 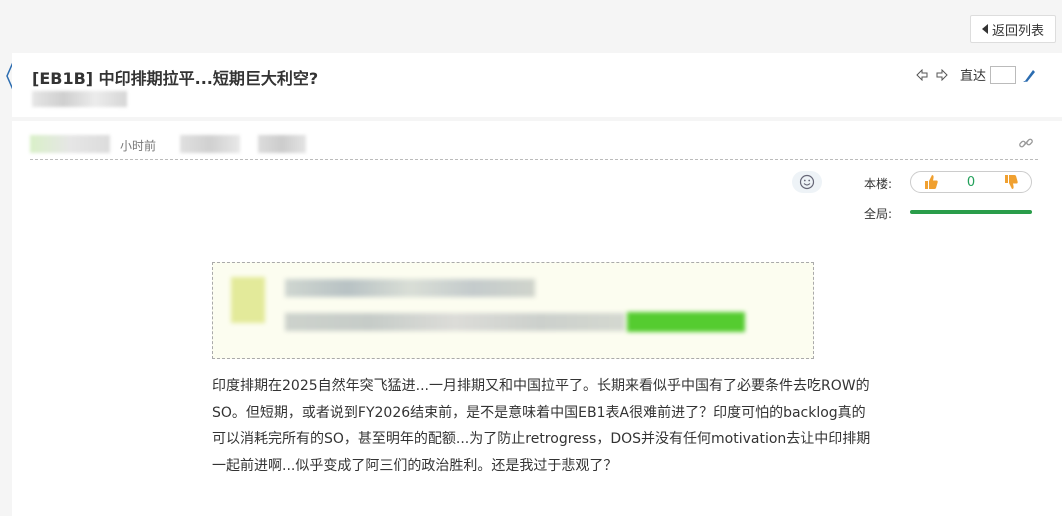 I want to click on reaction-button, so click(x=807, y=182).